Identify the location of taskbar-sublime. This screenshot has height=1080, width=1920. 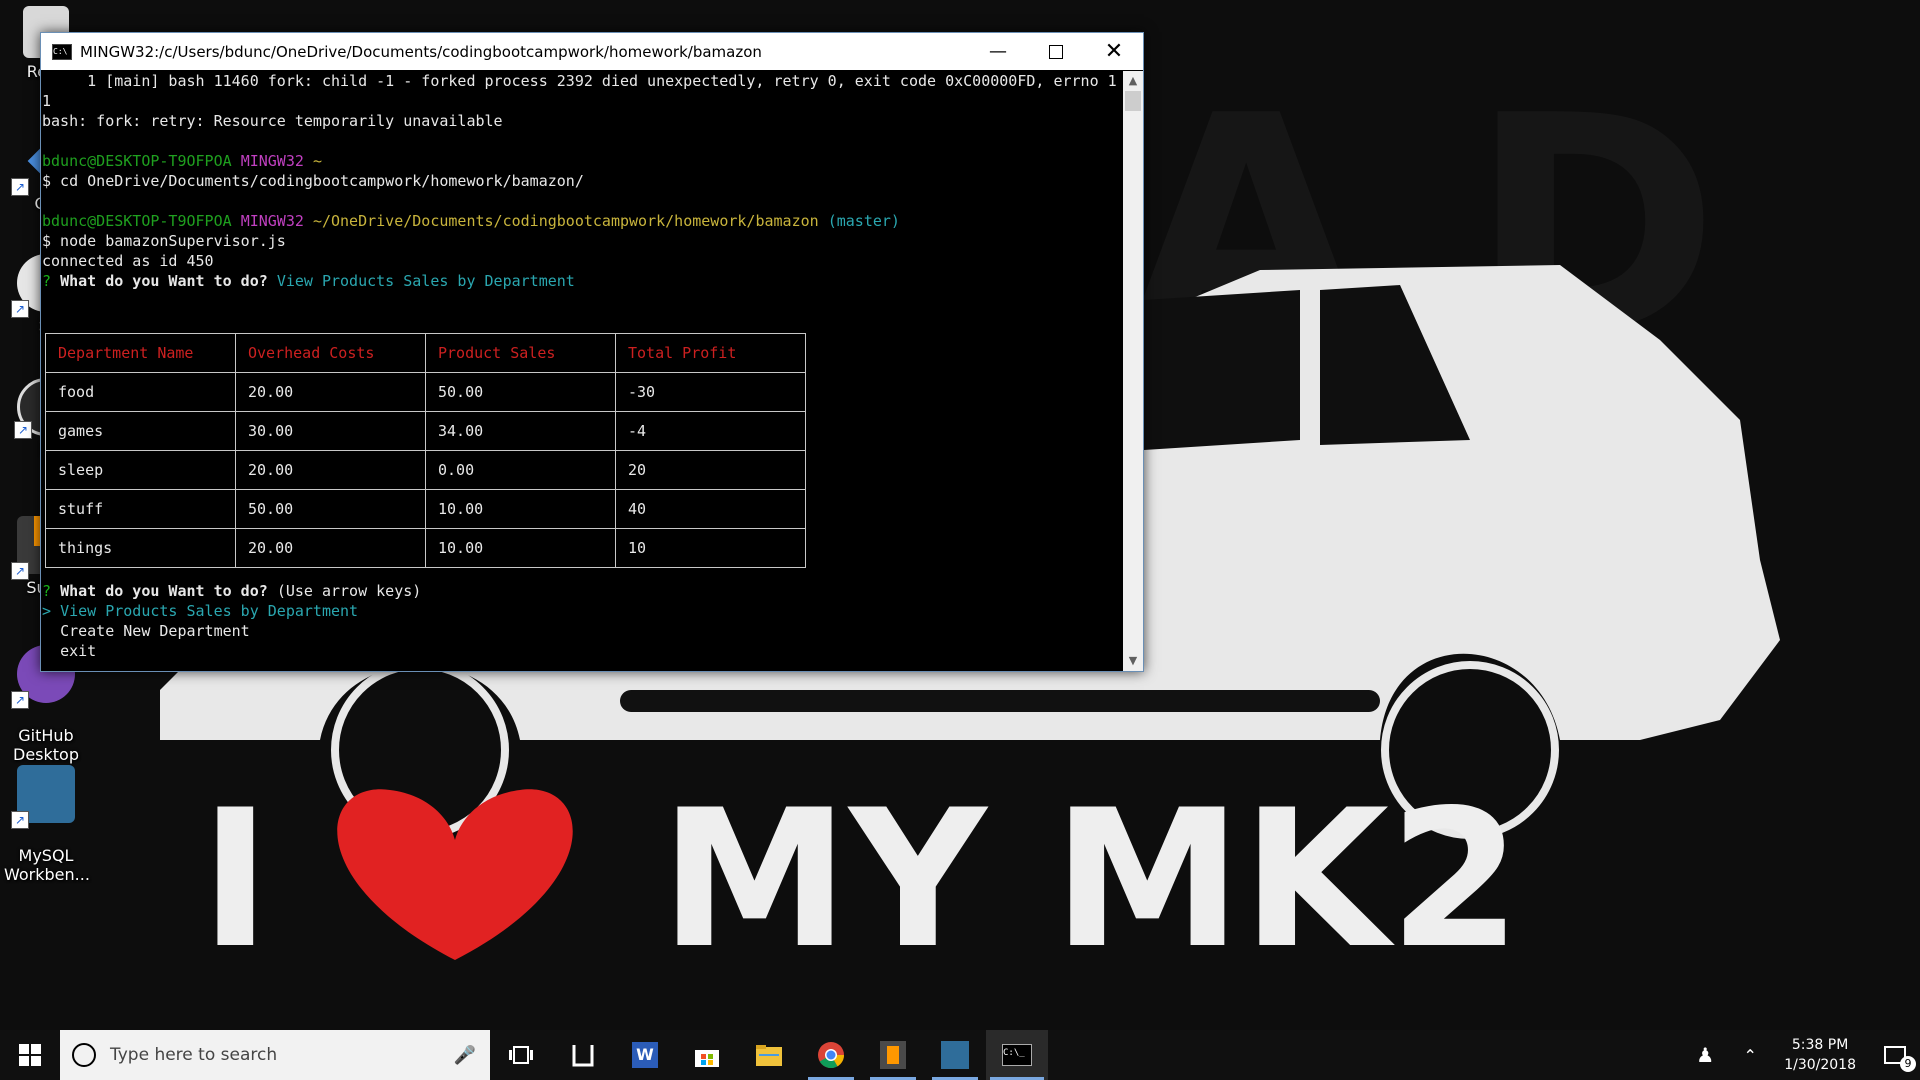
(893, 1055).